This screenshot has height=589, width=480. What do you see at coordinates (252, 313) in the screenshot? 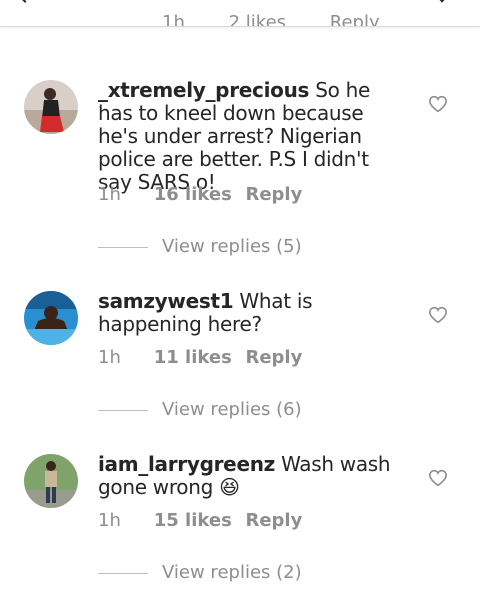
I see `comment-text: samzywest1 What is happening here?` at bounding box center [252, 313].